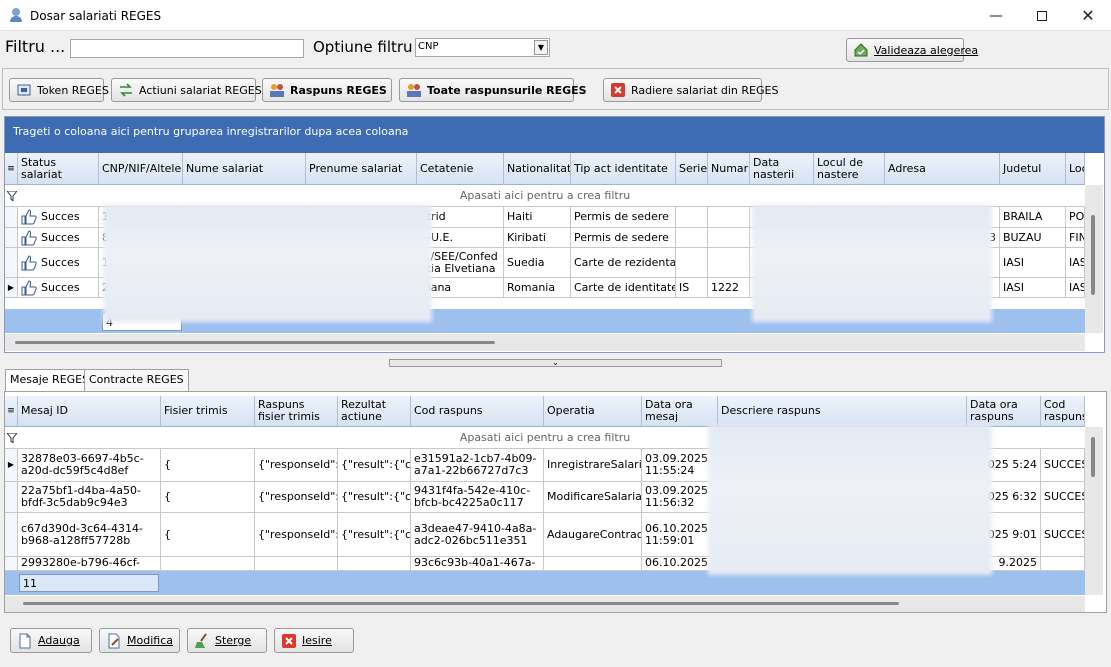 This screenshot has height=667, width=1111. Describe the element at coordinates (227, 640) in the screenshot. I see `delete-button: Sterge` at that location.